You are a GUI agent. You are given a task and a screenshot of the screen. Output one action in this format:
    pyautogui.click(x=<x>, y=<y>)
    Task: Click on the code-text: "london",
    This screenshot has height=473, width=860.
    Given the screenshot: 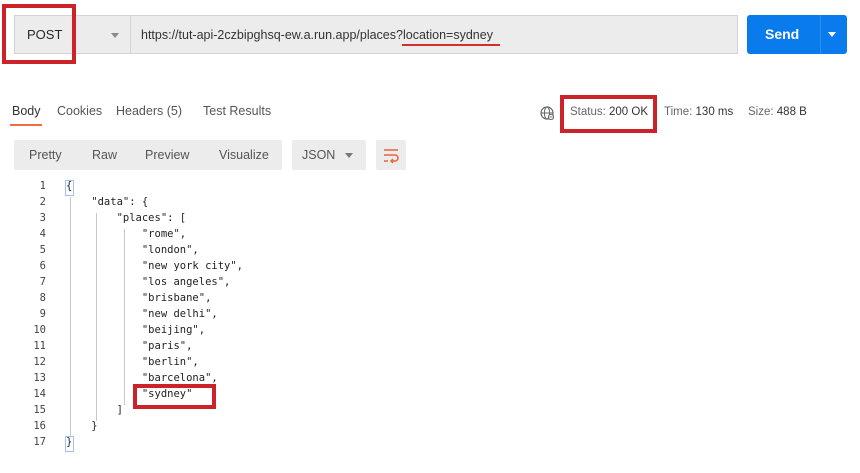 What is the action you would take?
    pyautogui.click(x=132, y=250)
    